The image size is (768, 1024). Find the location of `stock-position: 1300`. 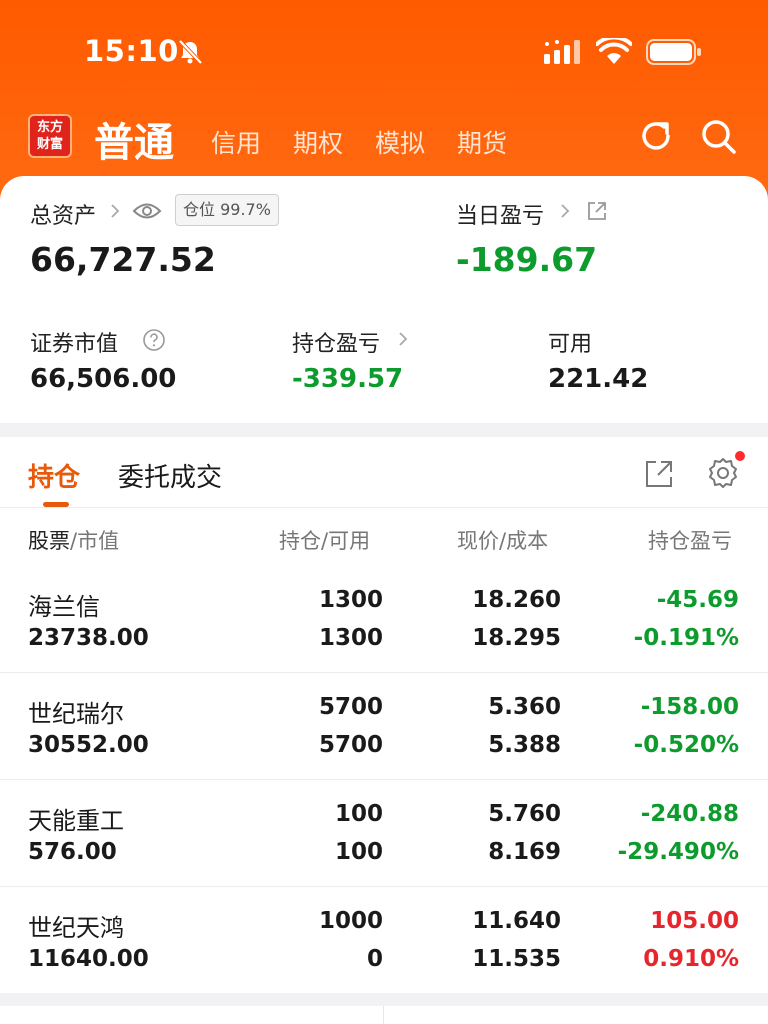

stock-position: 1300 is located at coordinates (350, 600).